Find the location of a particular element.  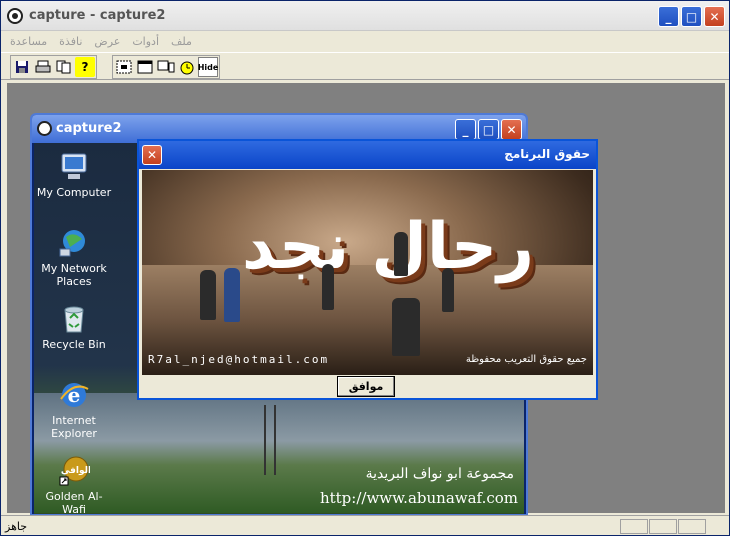

ok-button: موافق is located at coordinates (366, 386).